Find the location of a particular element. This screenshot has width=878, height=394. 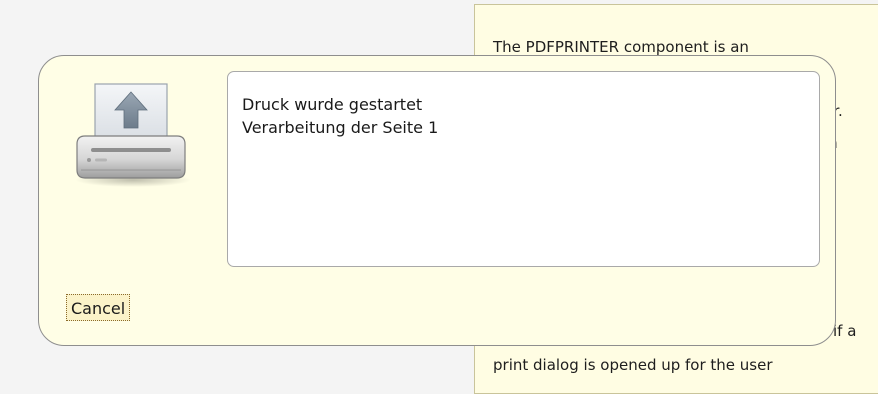

printer-icon is located at coordinates (131, 133).